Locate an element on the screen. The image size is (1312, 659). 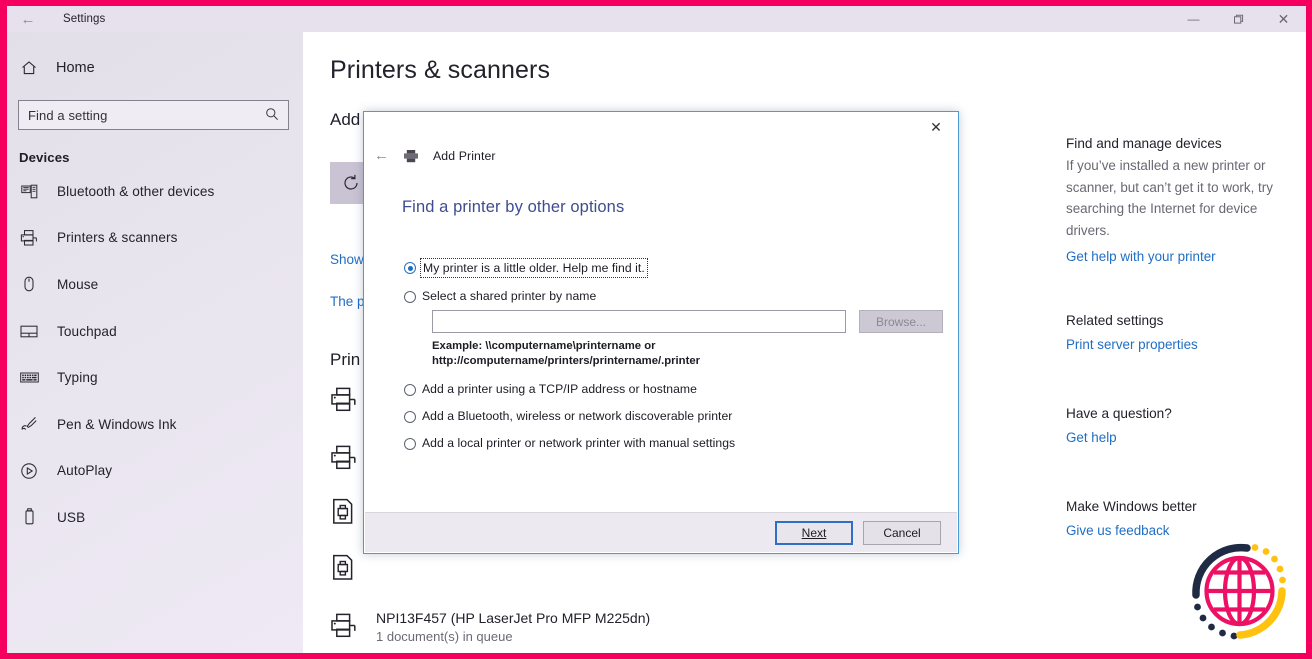
sidebar-item-label: AutoPlay is located at coordinates (85, 471).